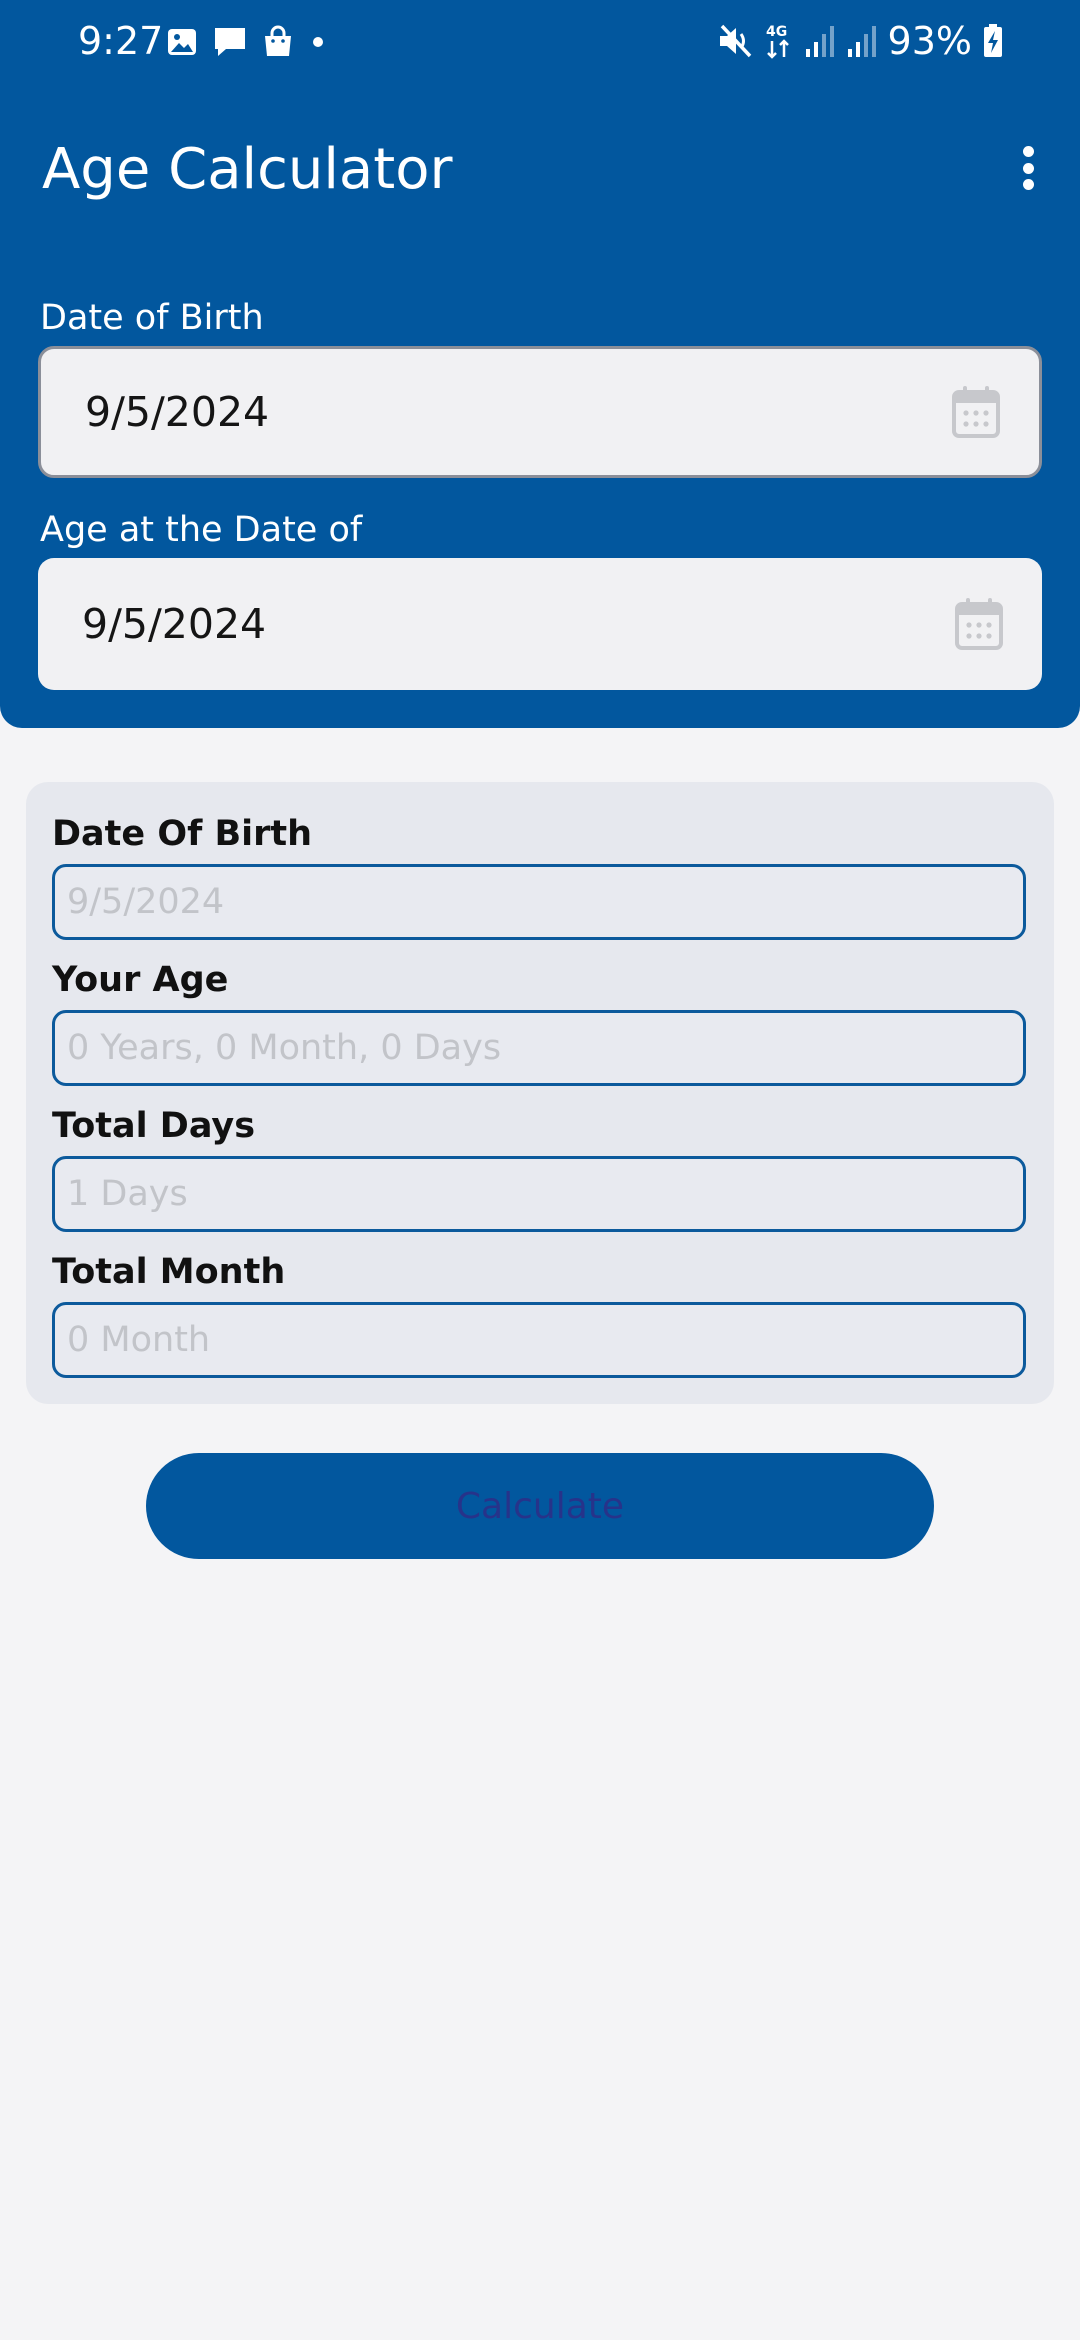  I want to click on mute-icon, so click(735, 41).